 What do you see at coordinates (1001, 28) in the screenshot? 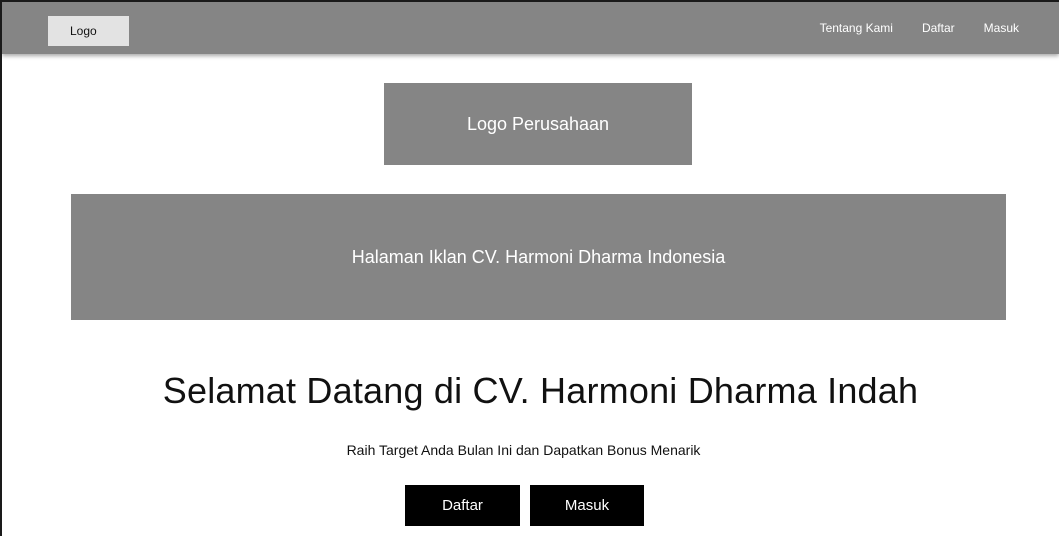
I see `nav-link-login: Masuk` at bounding box center [1001, 28].